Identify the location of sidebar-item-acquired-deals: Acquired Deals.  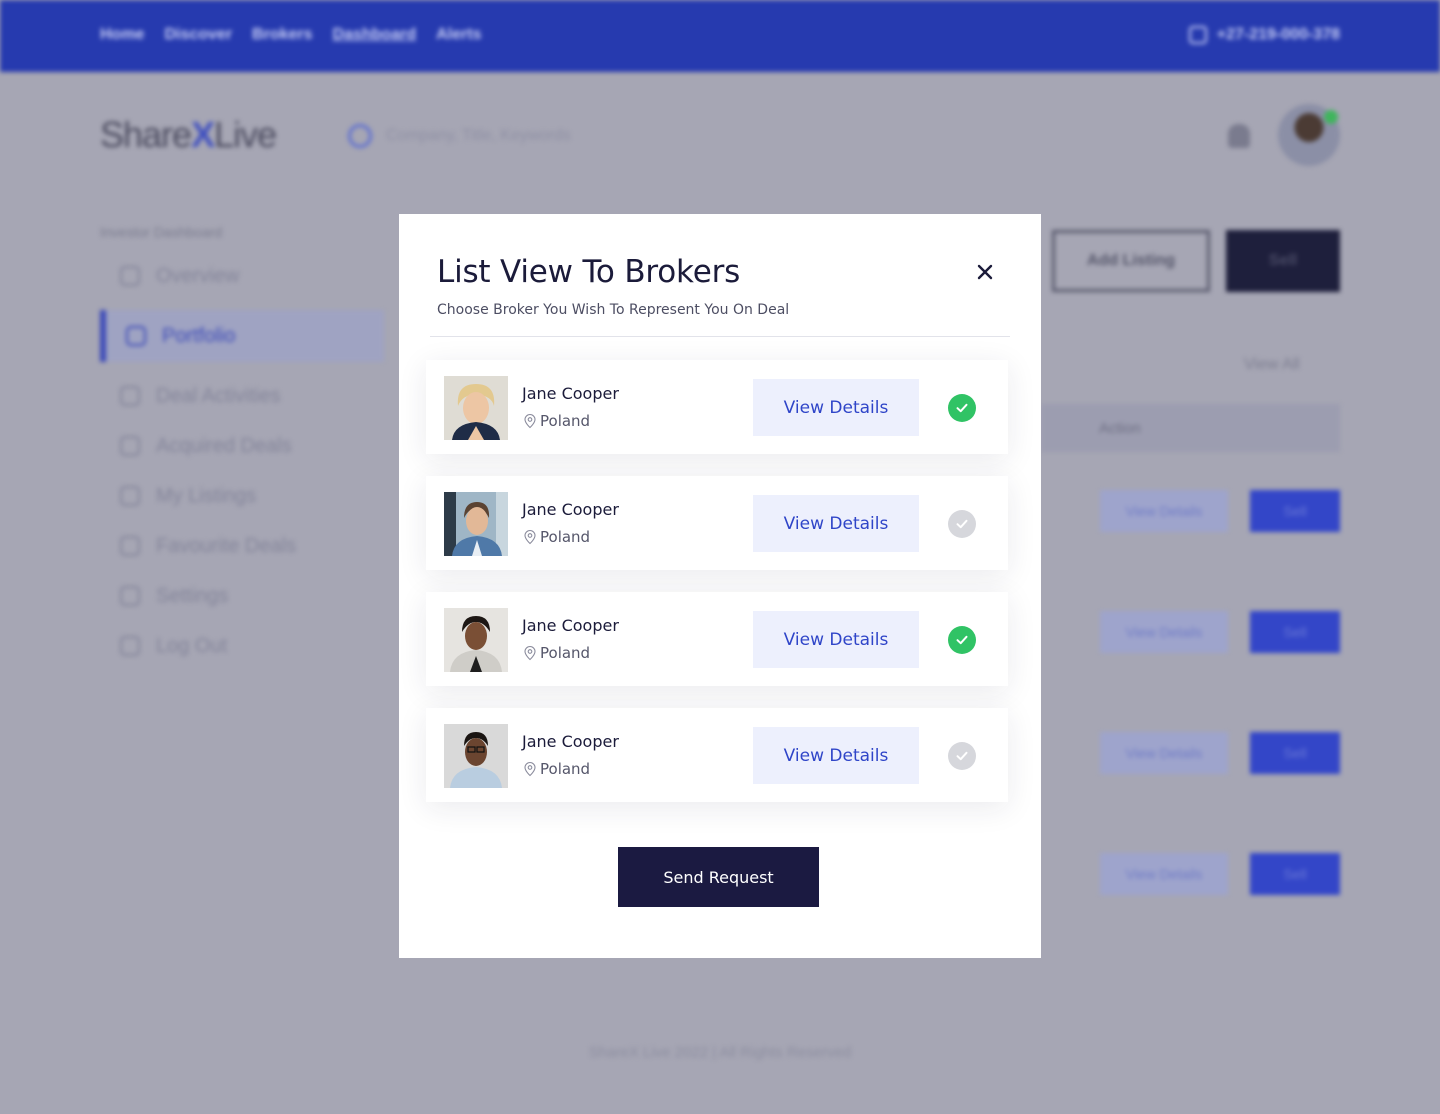
(242, 446).